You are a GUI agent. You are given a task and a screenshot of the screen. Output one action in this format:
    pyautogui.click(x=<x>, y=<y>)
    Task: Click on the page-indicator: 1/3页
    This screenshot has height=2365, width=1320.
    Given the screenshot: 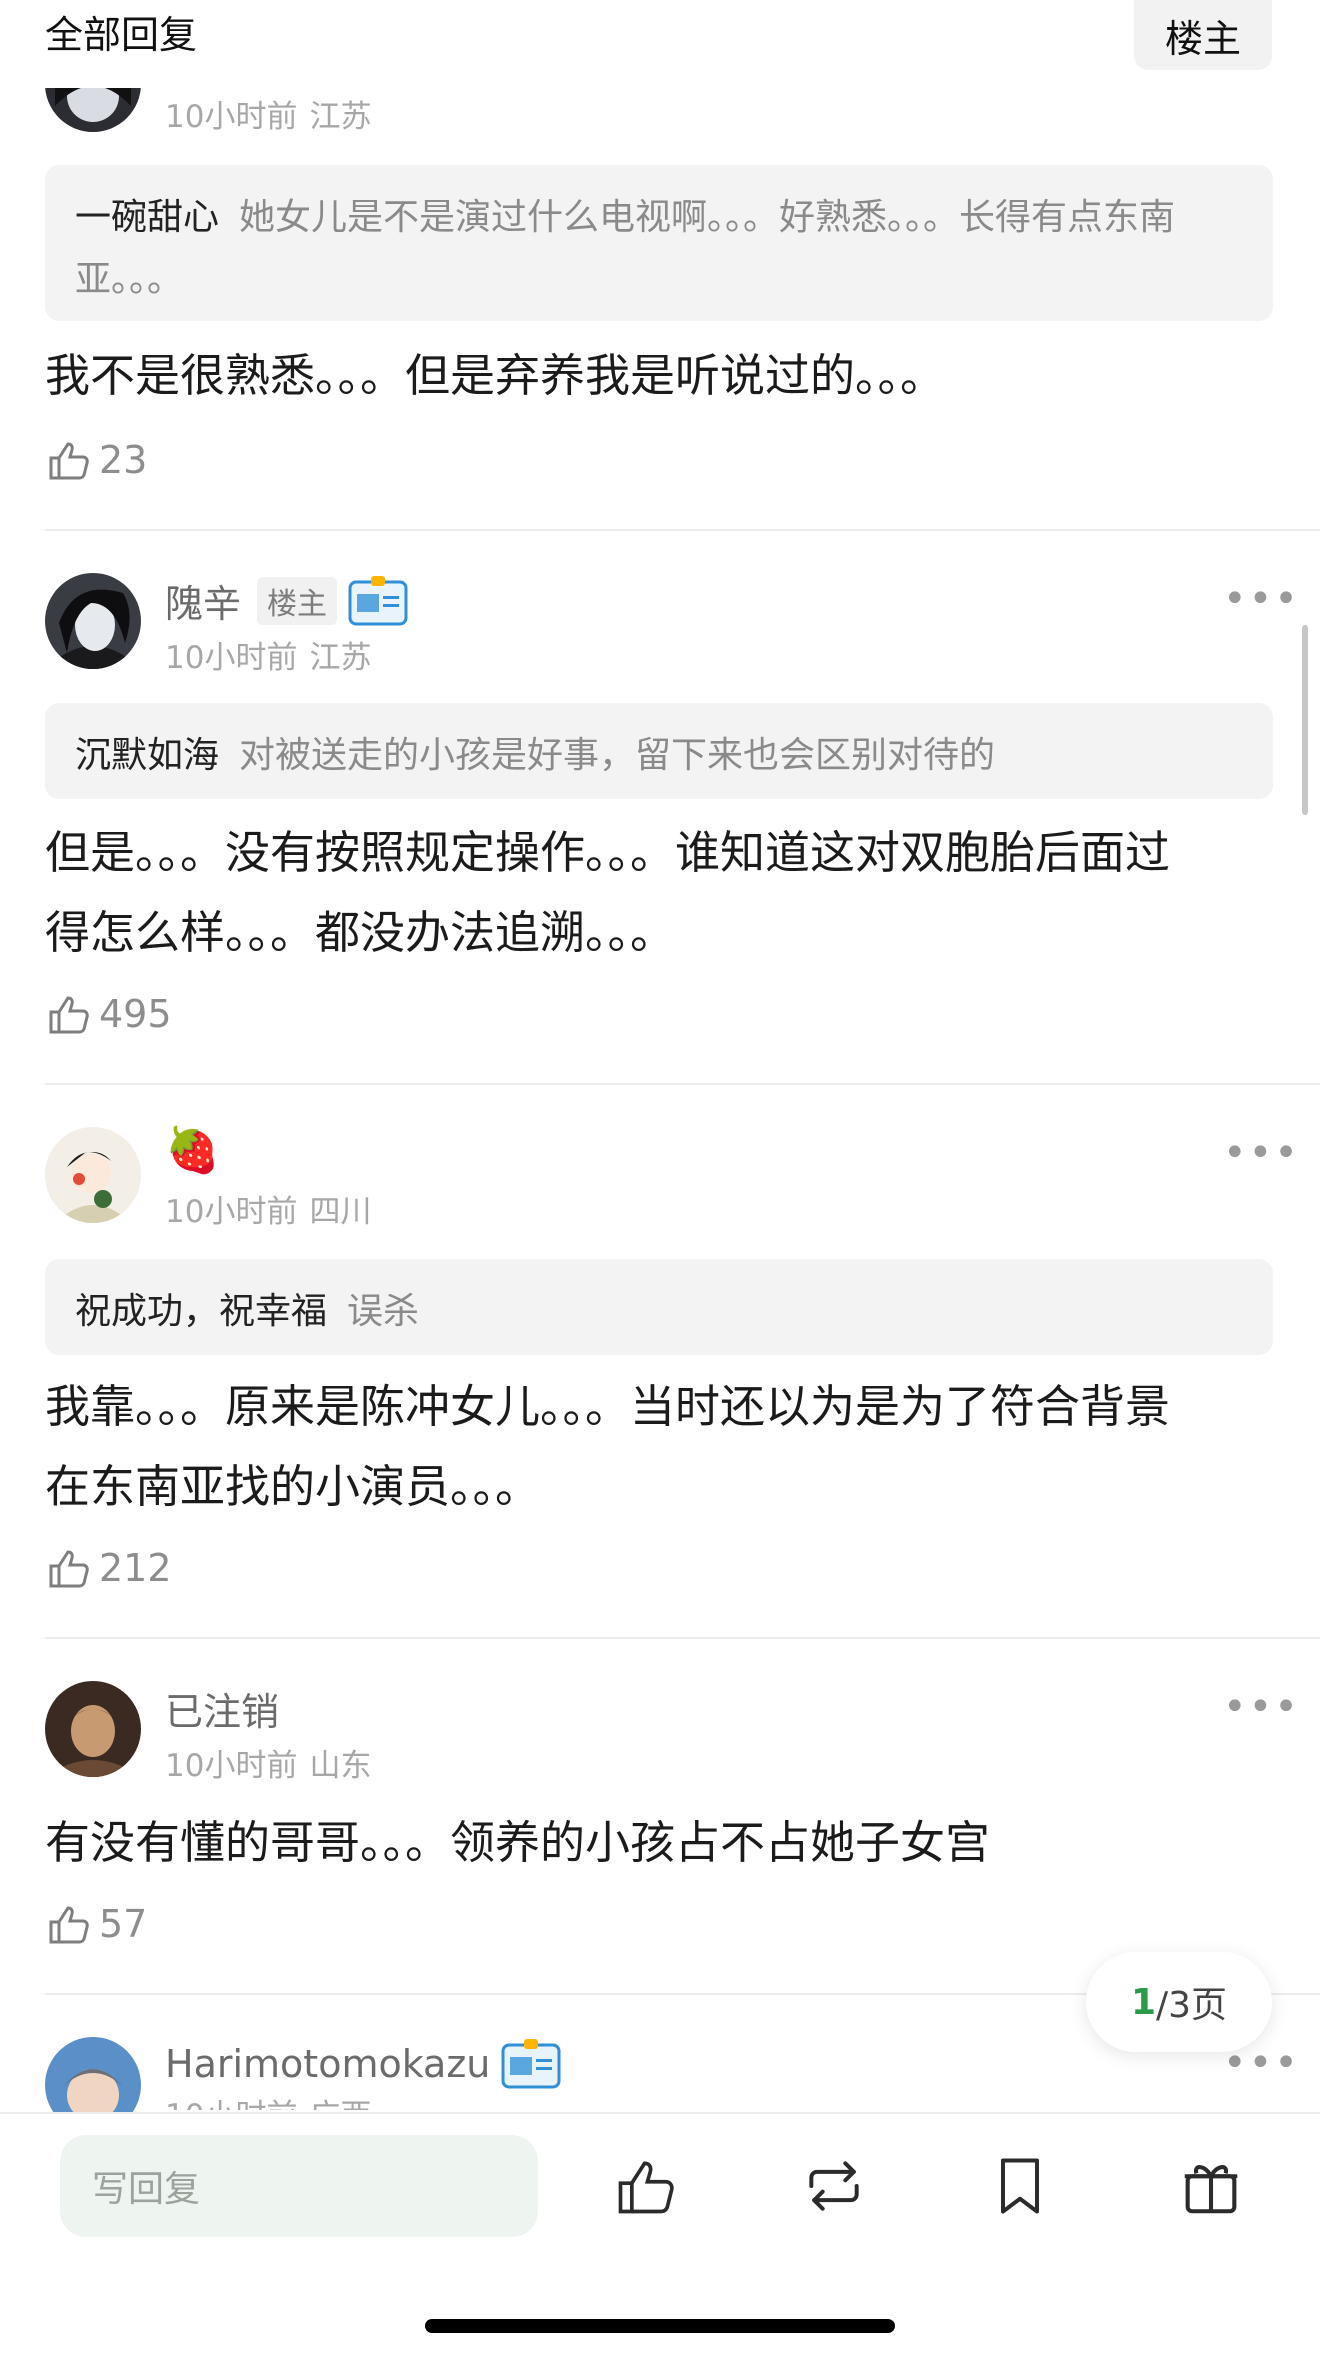 What is the action you would take?
    pyautogui.click(x=1179, y=2002)
    